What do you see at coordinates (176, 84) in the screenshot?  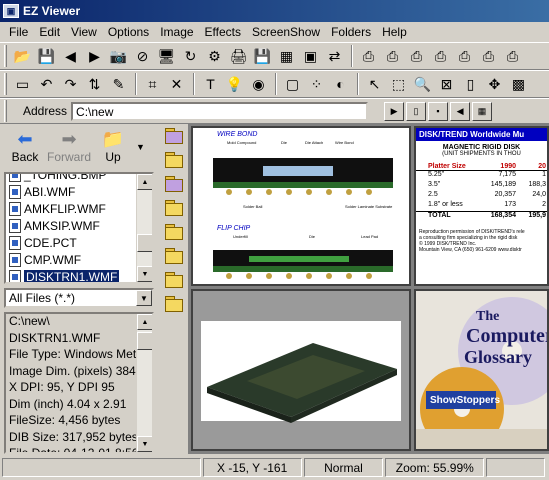 I see `delete-button: ✕` at bounding box center [176, 84].